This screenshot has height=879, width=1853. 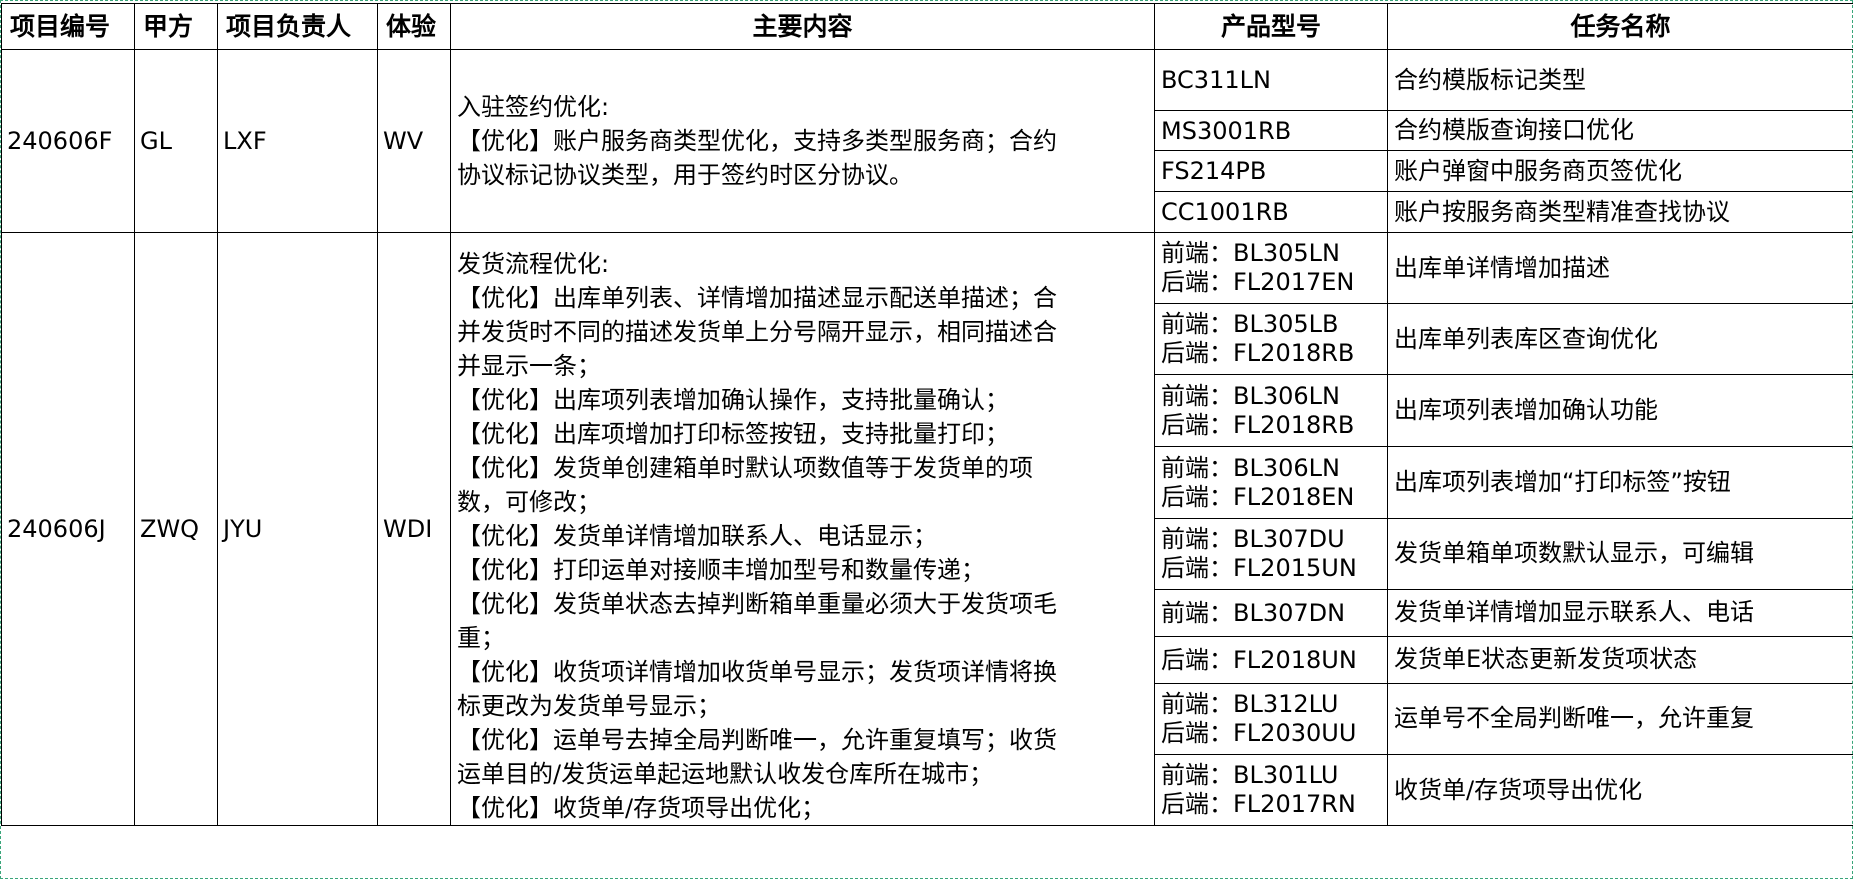 I want to click on cell-model: 前端：BL305LB 后端：FL2018RB, so click(x=1271, y=339).